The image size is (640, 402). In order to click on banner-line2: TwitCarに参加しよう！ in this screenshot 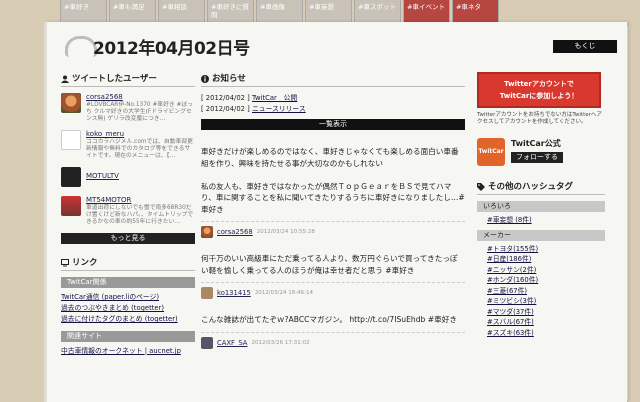, I will do `click(539, 96)`.